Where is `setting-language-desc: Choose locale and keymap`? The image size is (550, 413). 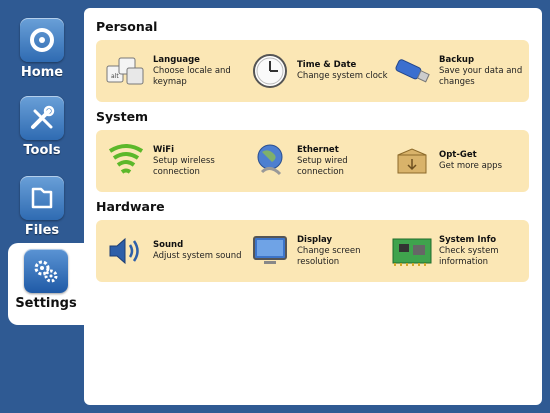 setting-language-desc: Choose locale and keymap is located at coordinates (192, 76).